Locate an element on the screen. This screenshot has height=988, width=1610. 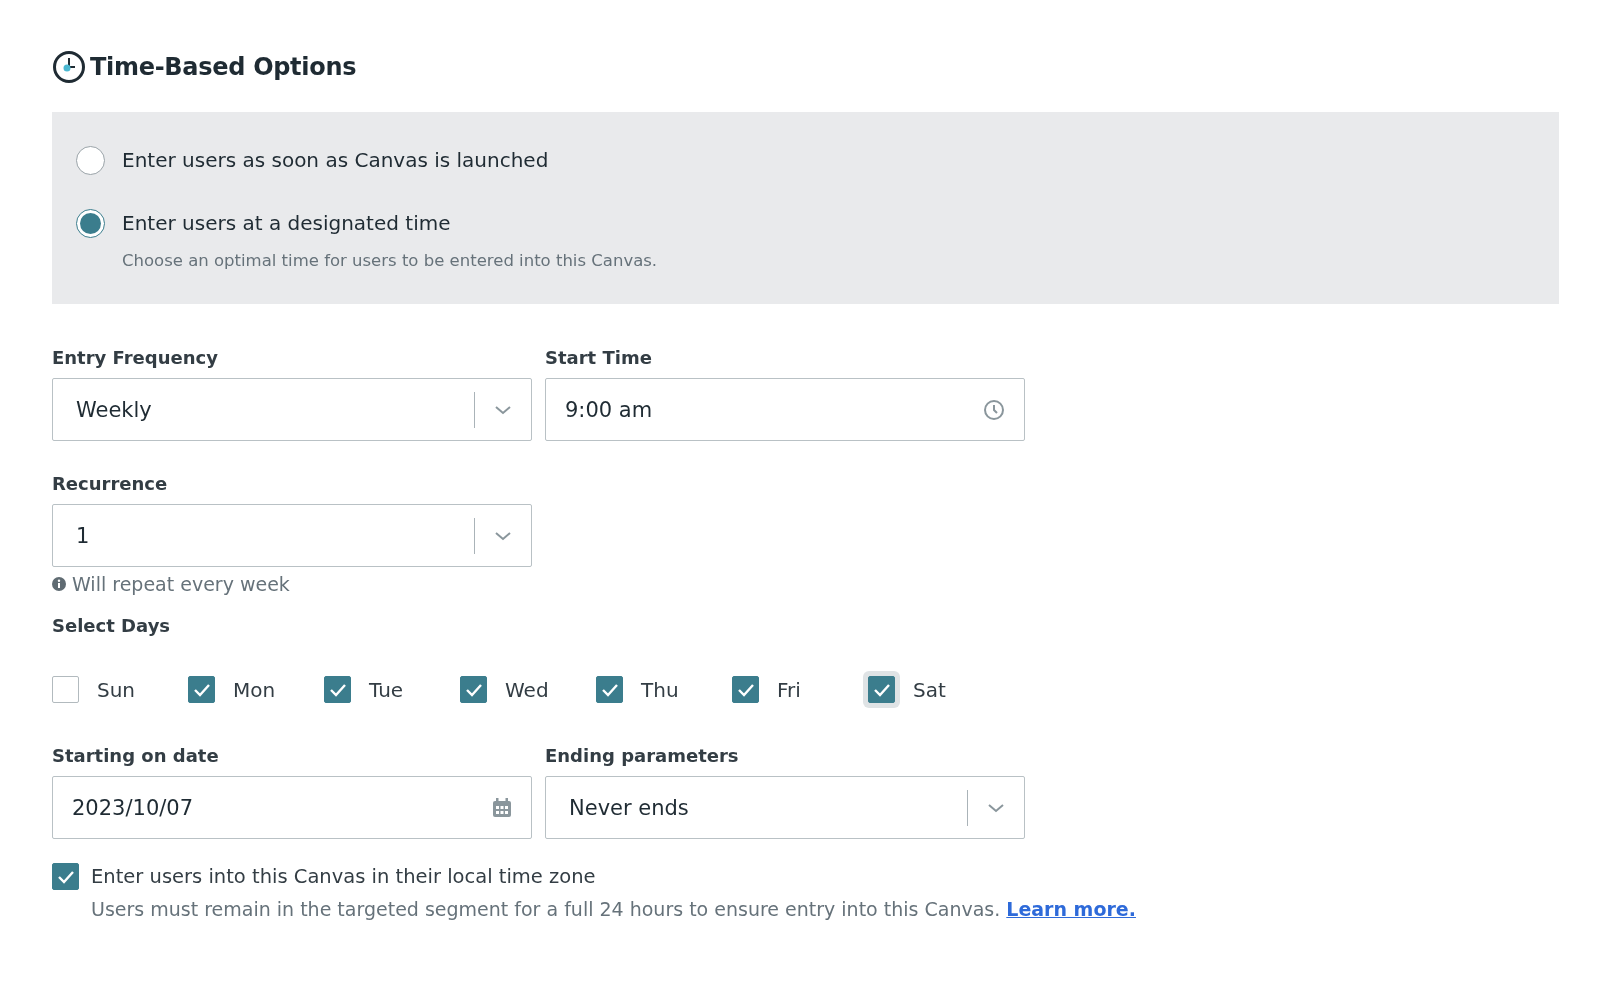
date-field: 2023/10/07 is located at coordinates (292, 807).